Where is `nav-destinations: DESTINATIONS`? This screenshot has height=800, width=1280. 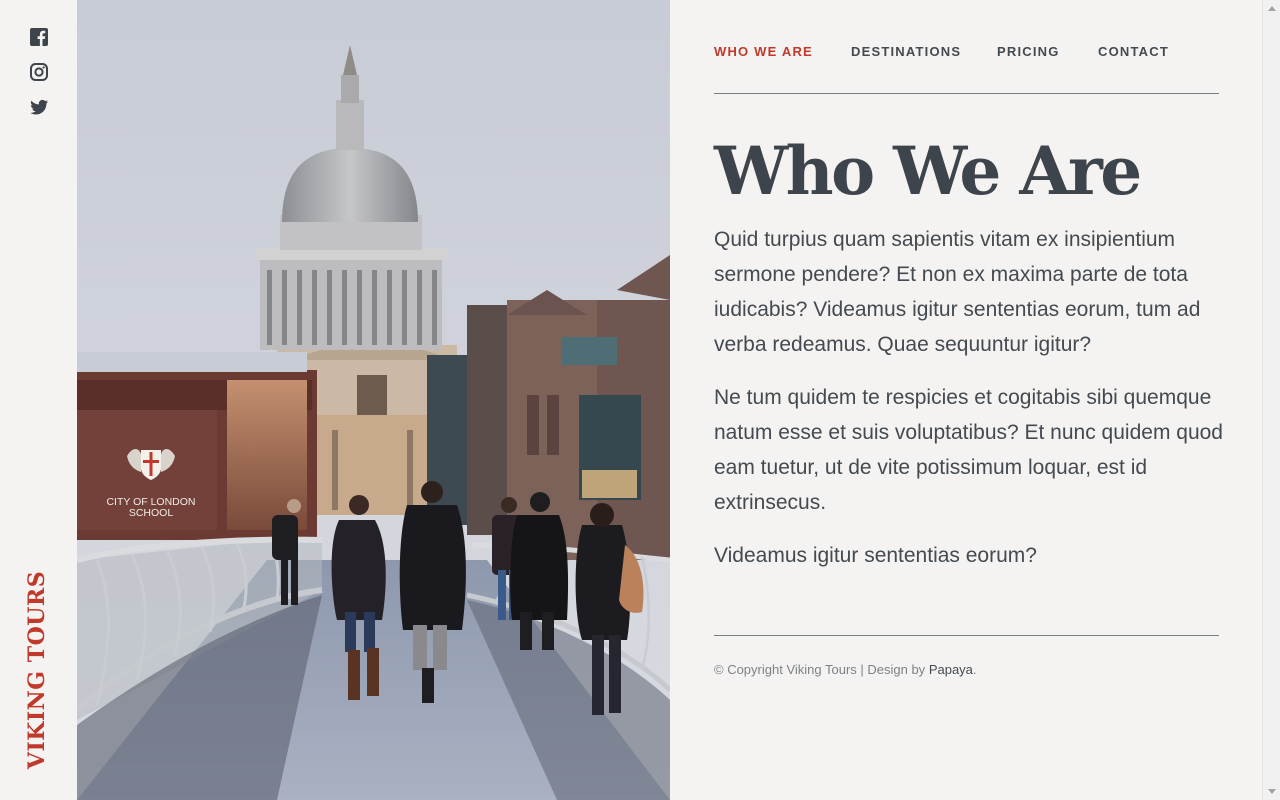
nav-destinations: DESTINATIONS is located at coordinates (906, 51).